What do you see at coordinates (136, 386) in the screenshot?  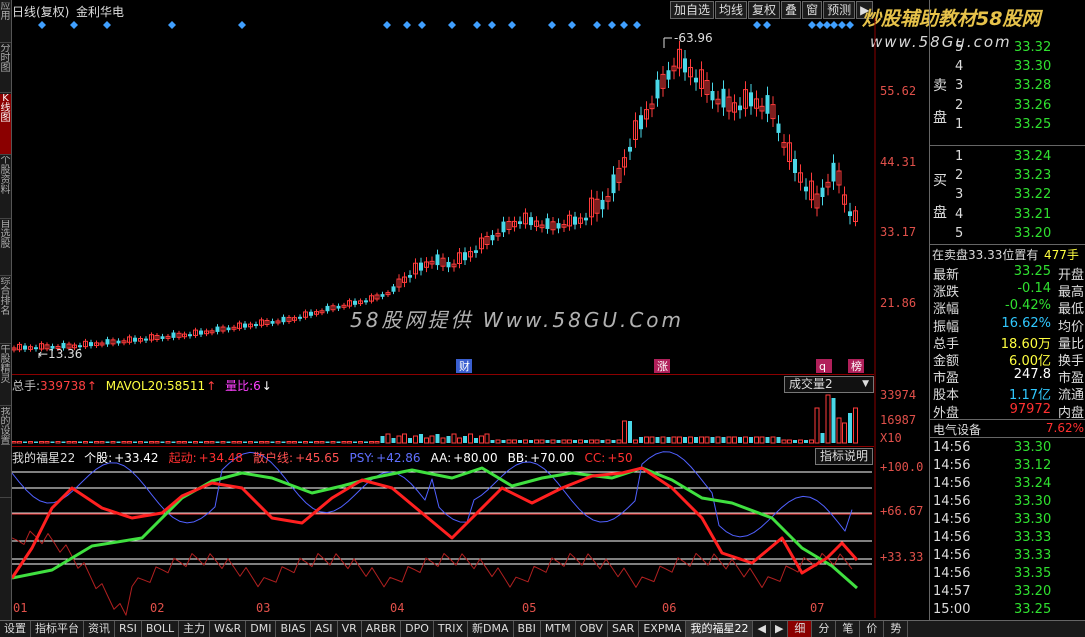 I see `mavol-label: MAVOL20:` at bounding box center [136, 386].